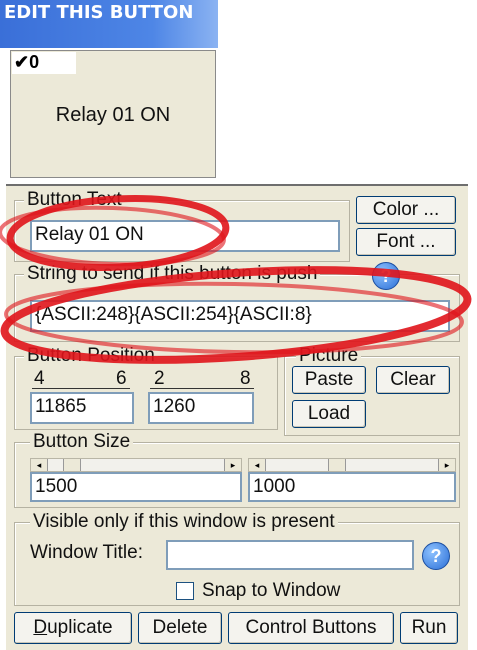  What do you see at coordinates (185, 236) in the screenshot?
I see `button-text-input: Relay 01 ON` at bounding box center [185, 236].